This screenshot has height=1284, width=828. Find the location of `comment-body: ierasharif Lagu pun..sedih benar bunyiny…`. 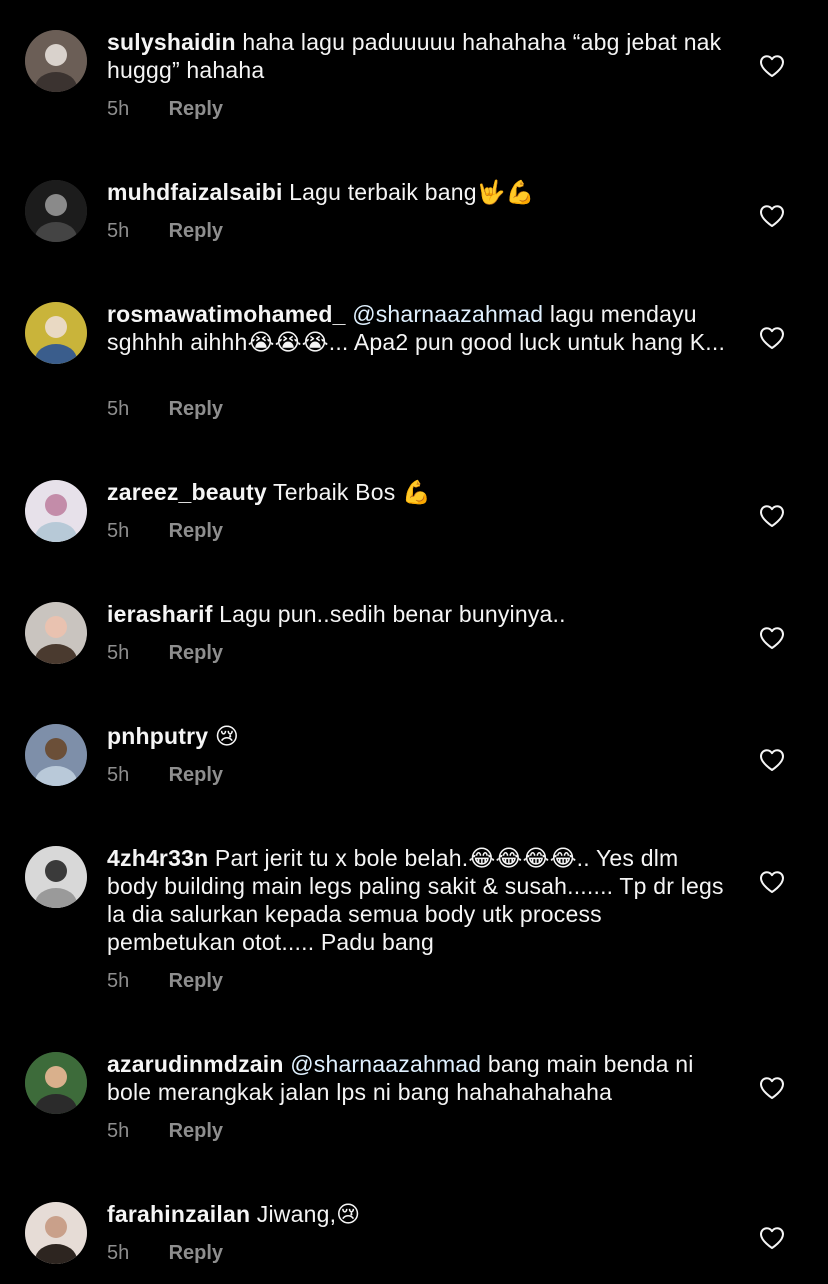

comment-body: ierasharif Lagu pun..sedih benar bunyiny… is located at coordinates (417, 614).